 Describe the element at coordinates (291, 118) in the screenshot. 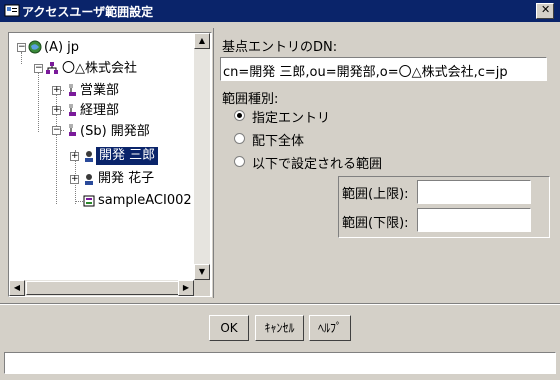

I see `scope-option-entry: 指定エントリ` at that location.